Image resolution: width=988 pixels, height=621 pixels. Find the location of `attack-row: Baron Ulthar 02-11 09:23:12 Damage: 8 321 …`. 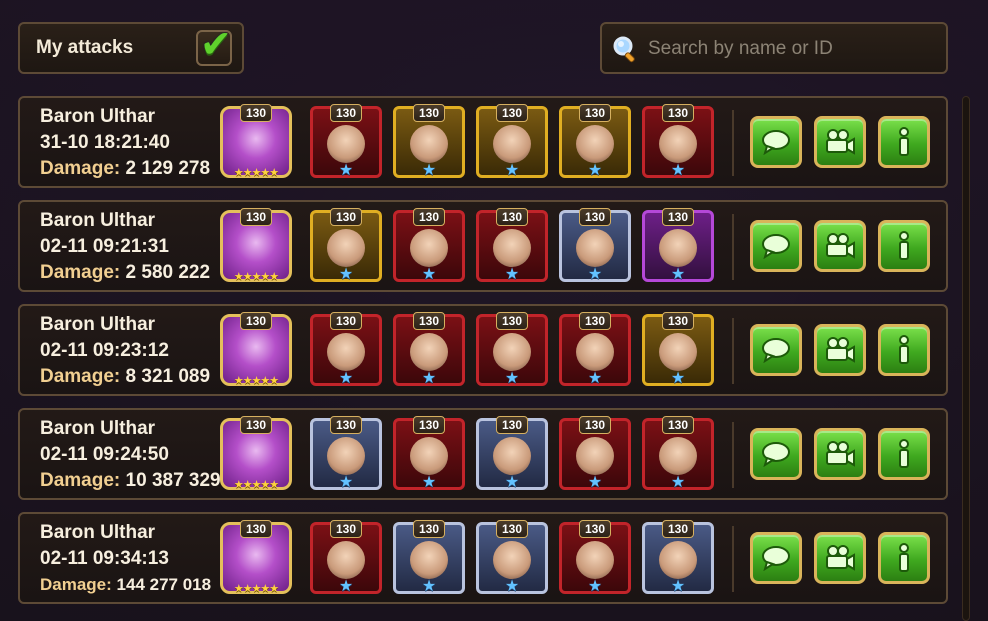

attack-row: Baron Ulthar 02-11 09:23:12 Damage: 8 321 … is located at coordinates (483, 350).